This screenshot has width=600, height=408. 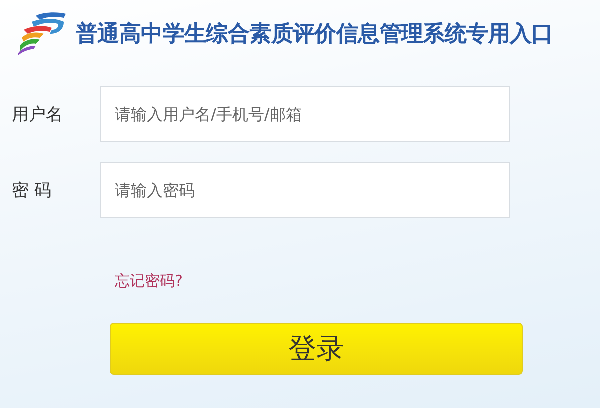 What do you see at coordinates (37, 115) in the screenshot?
I see `username-label: 用户名` at bounding box center [37, 115].